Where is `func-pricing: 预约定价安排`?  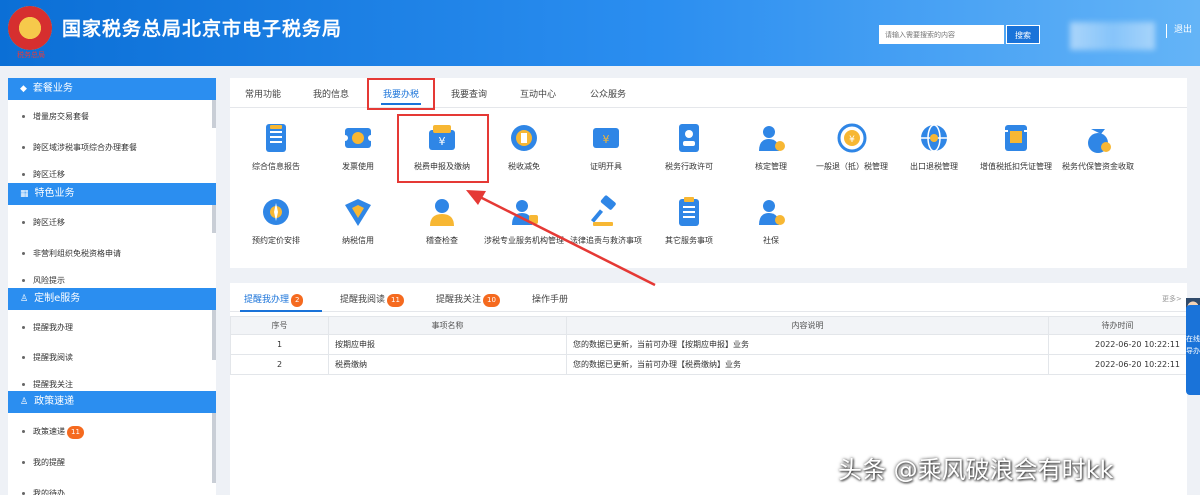
func-pricing: 预约定价安排 is located at coordinates (276, 220).